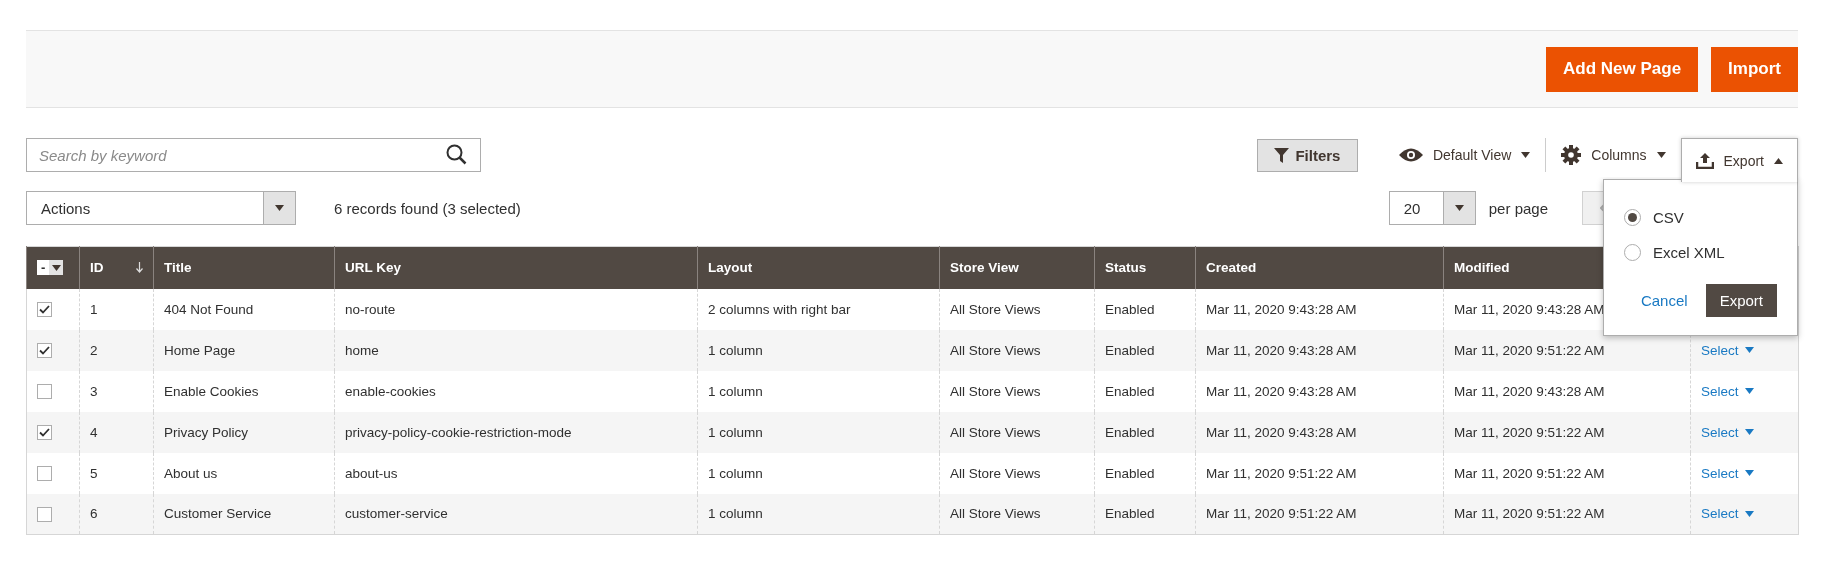  I want to click on radio-label: Excel XML, so click(1689, 252).